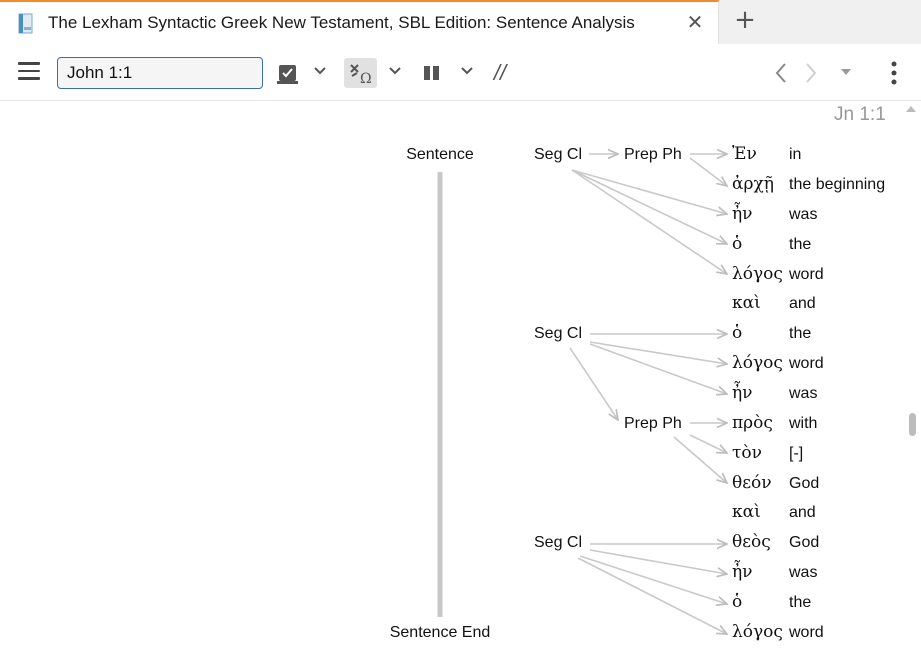  What do you see at coordinates (440, 154) in the screenshot?
I see `sentence-node: Sentence` at bounding box center [440, 154].